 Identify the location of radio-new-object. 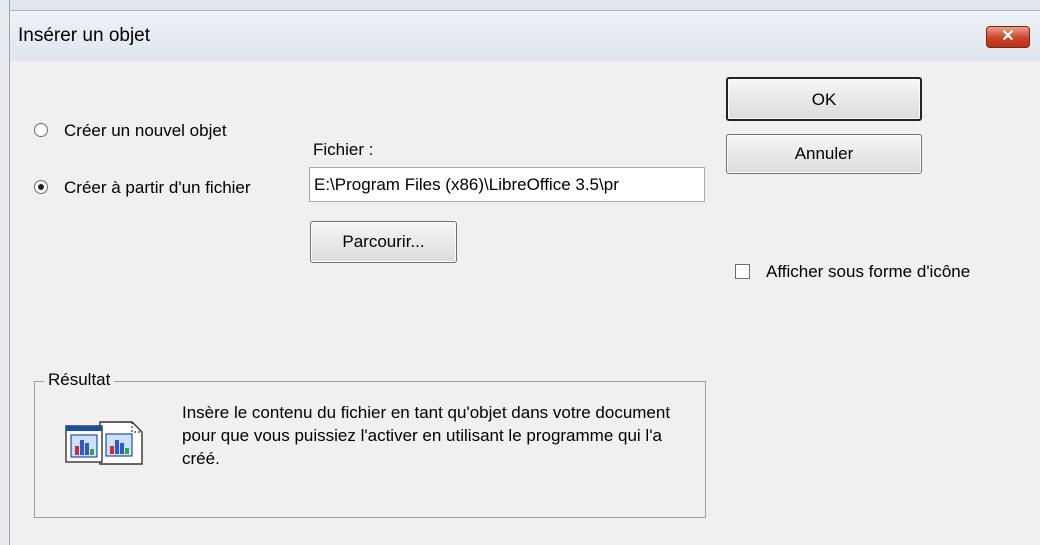
(41, 130).